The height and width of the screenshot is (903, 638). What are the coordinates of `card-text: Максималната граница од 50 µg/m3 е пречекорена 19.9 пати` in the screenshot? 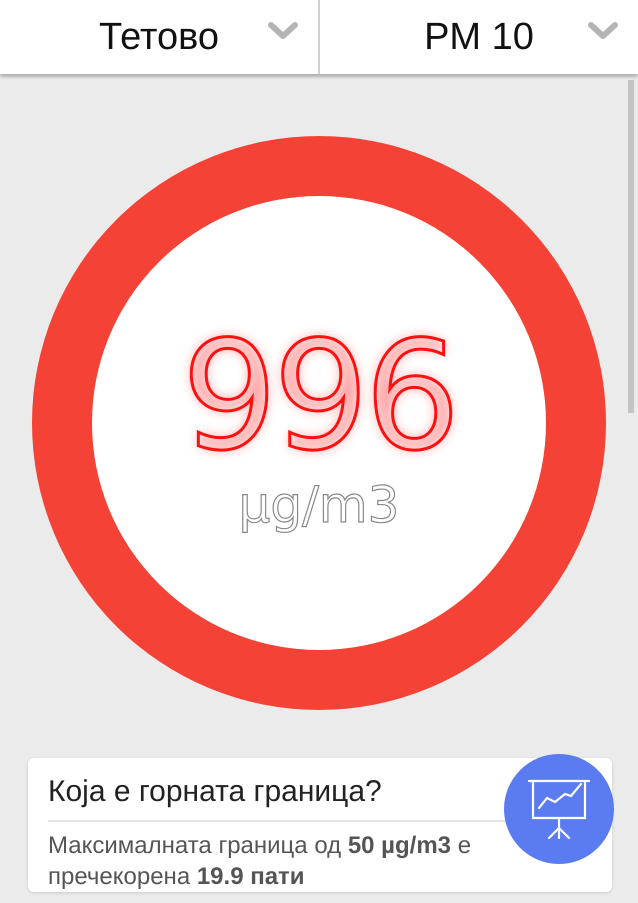 It's located at (260, 861).